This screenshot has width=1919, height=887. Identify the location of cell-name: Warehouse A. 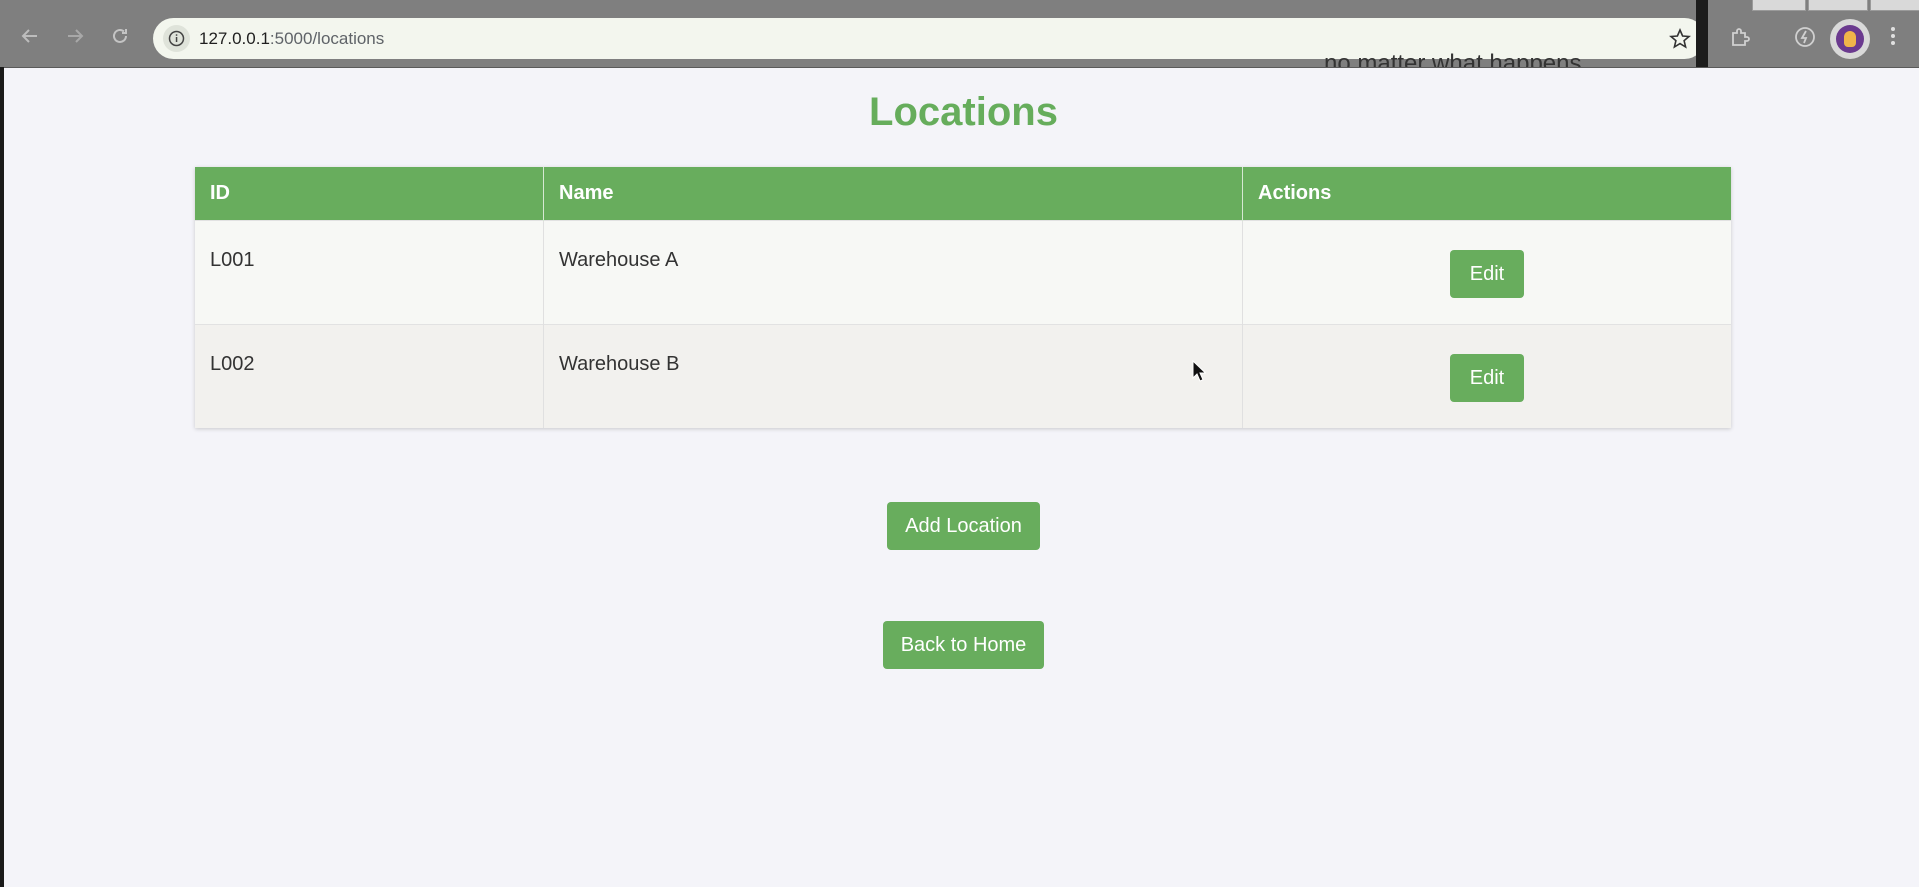
(893, 272).